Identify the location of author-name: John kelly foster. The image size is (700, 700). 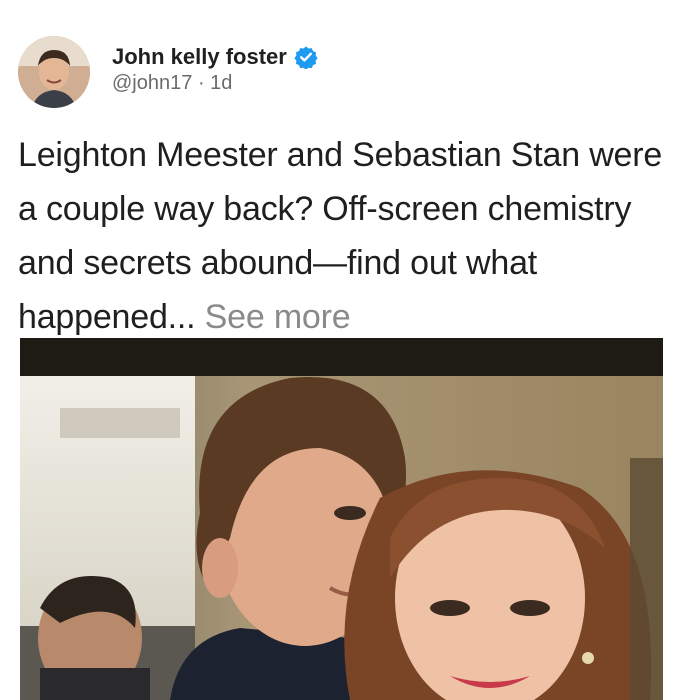
(199, 57).